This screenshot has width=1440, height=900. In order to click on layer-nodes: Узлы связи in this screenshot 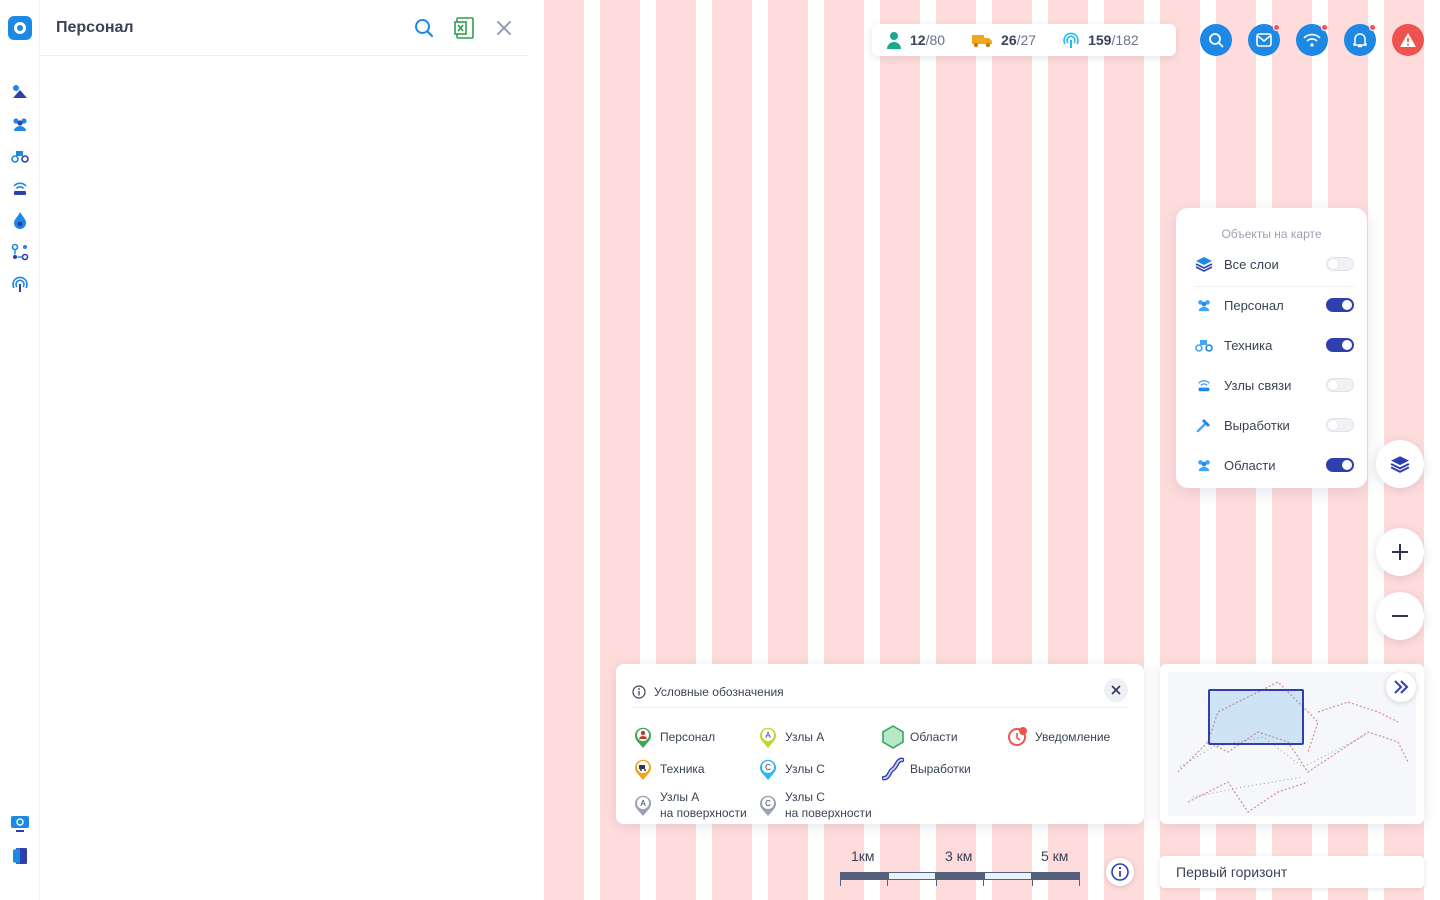, I will do `click(1274, 385)`.